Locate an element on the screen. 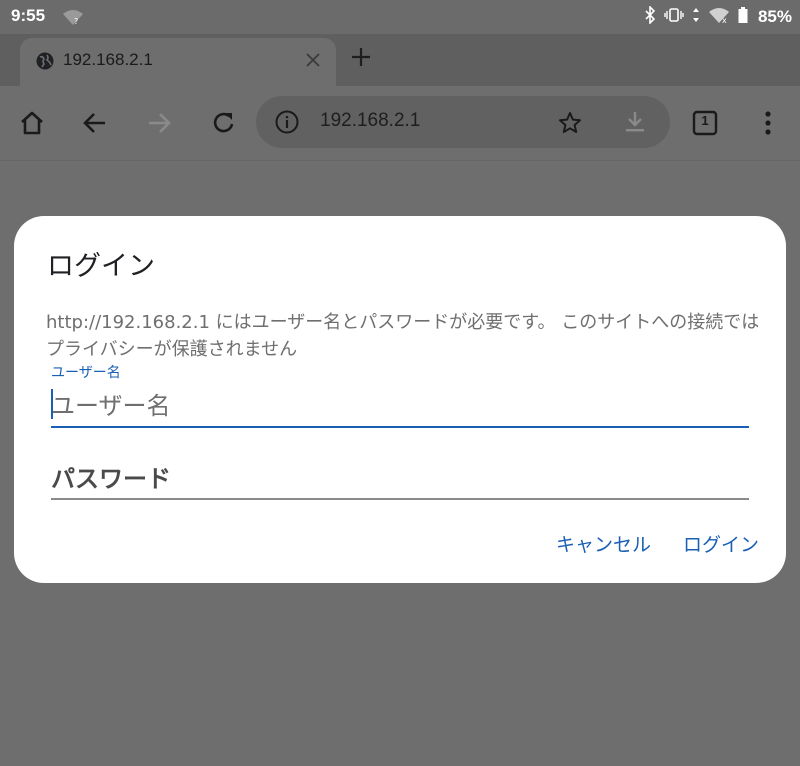 The height and width of the screenshot is (766, 800). password-field is located at coordinates (400, 480).